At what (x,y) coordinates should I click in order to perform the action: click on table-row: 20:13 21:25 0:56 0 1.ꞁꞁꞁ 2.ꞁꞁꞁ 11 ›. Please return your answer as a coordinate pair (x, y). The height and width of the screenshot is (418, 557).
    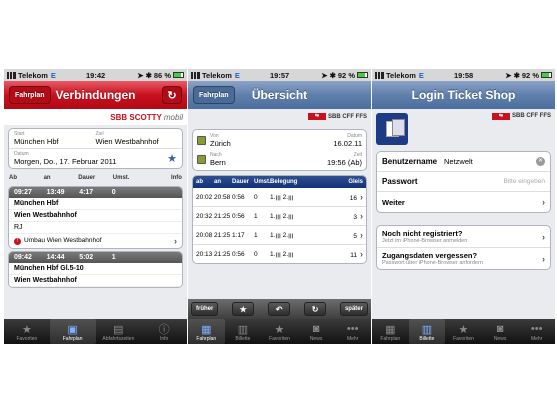
    Looking at the image, I should click on (279, 254).